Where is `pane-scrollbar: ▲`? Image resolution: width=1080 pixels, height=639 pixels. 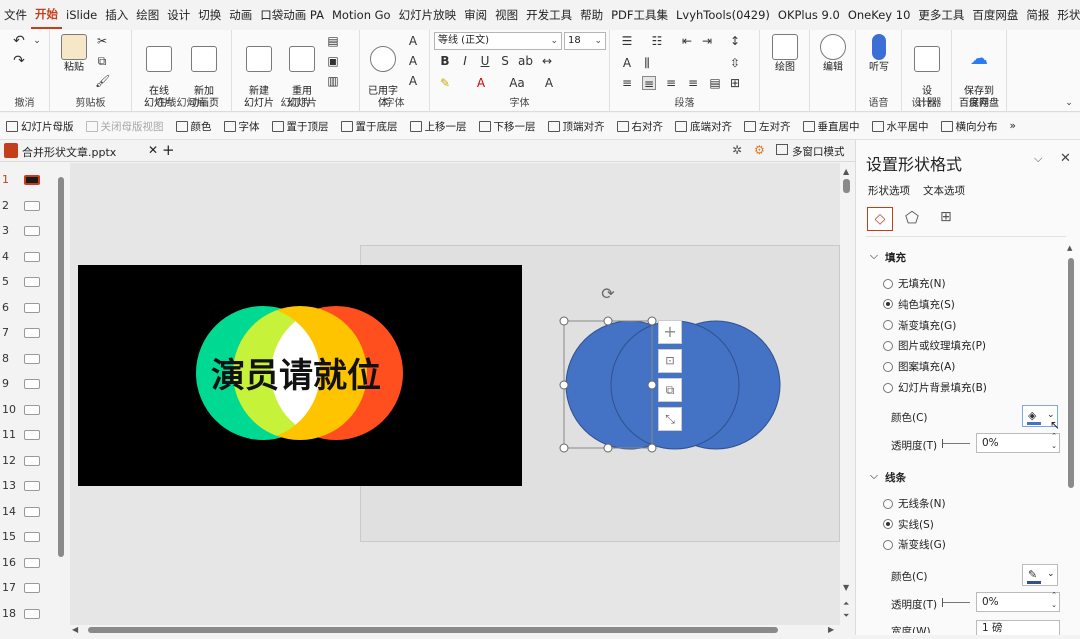 pane-scrollbar: ▲ is located at coordinates (1071, 438).